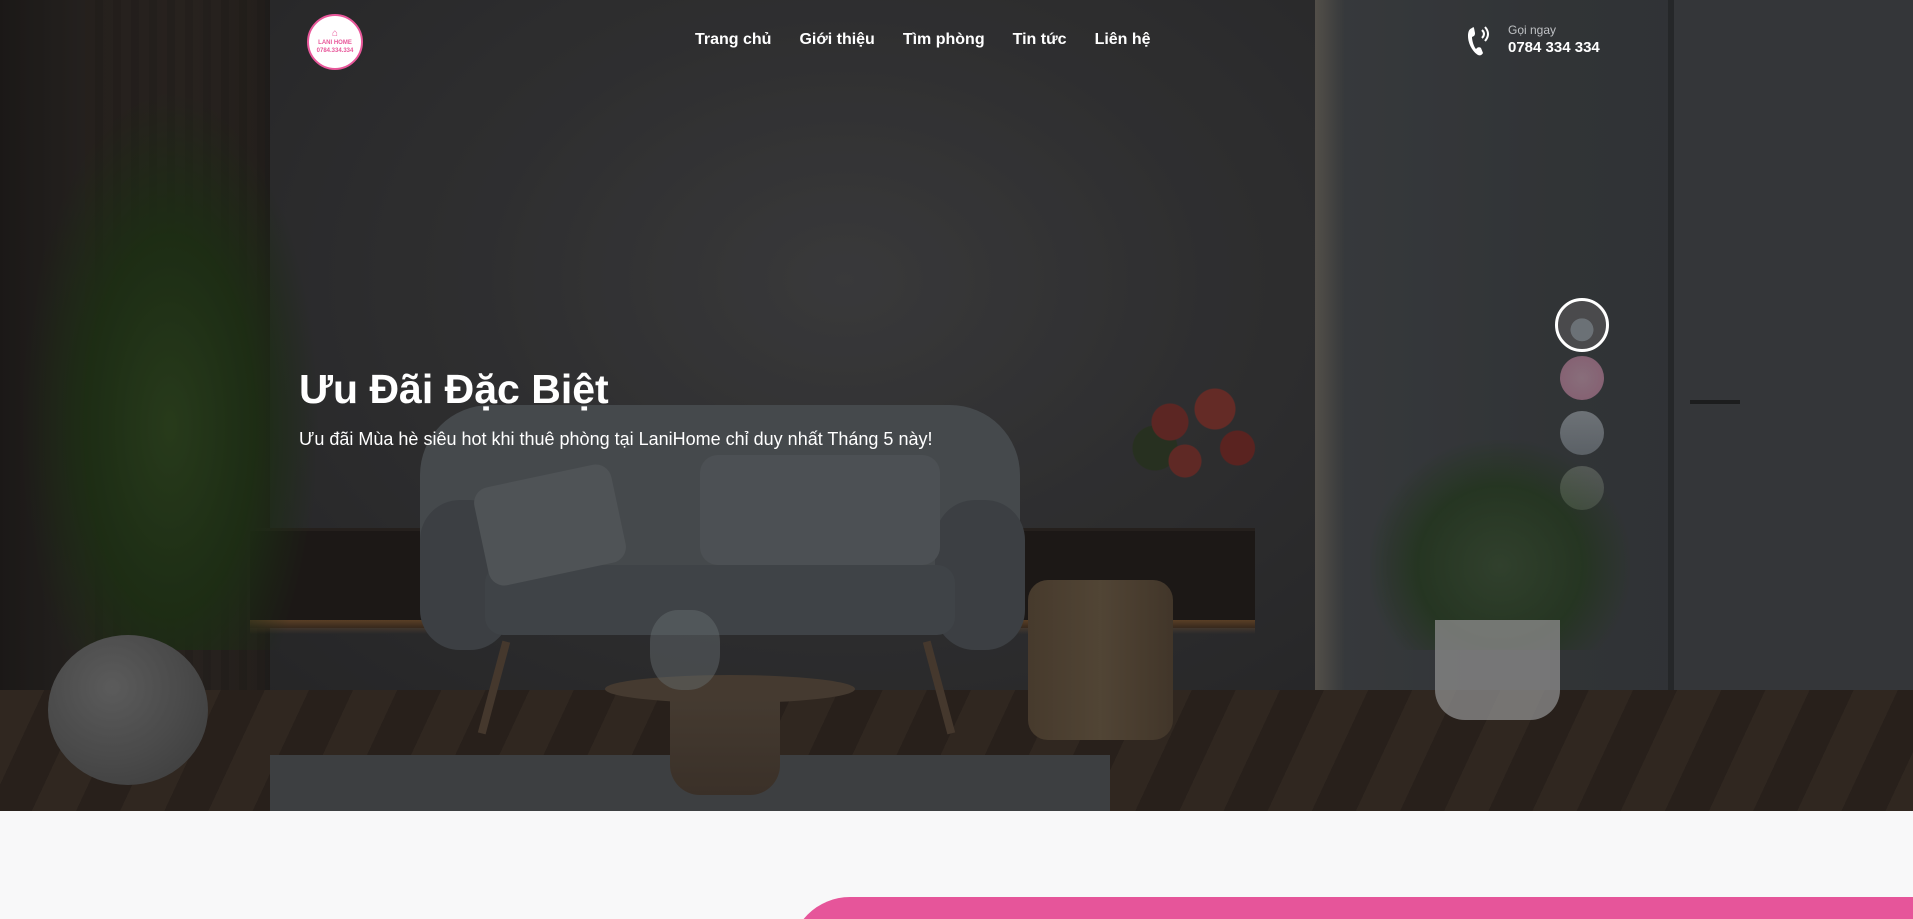 The image size is (1913, 919). I want to click on call-now: Gọi ngay 0784 334 334, so click(1533, 40).